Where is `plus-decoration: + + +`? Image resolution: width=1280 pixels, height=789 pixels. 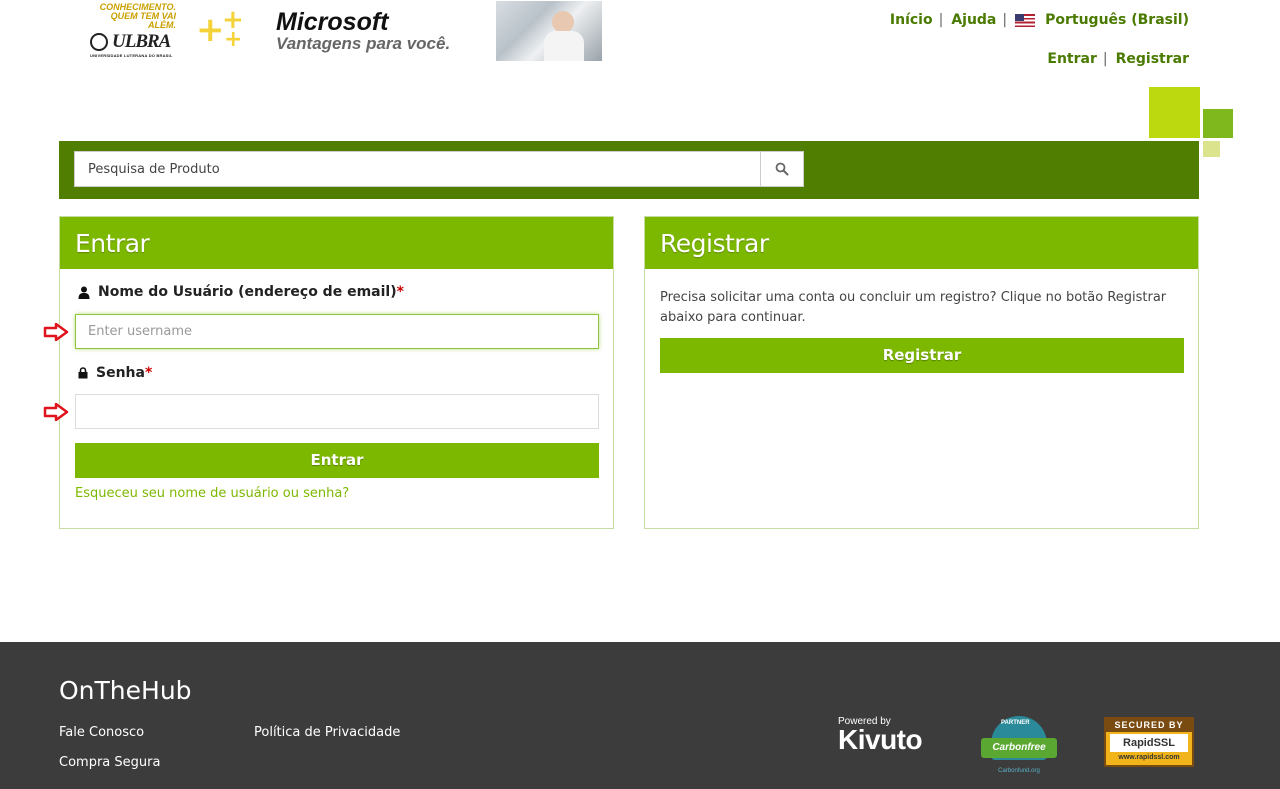 plus-decoration: + + + is located at coordinates (231, 31).